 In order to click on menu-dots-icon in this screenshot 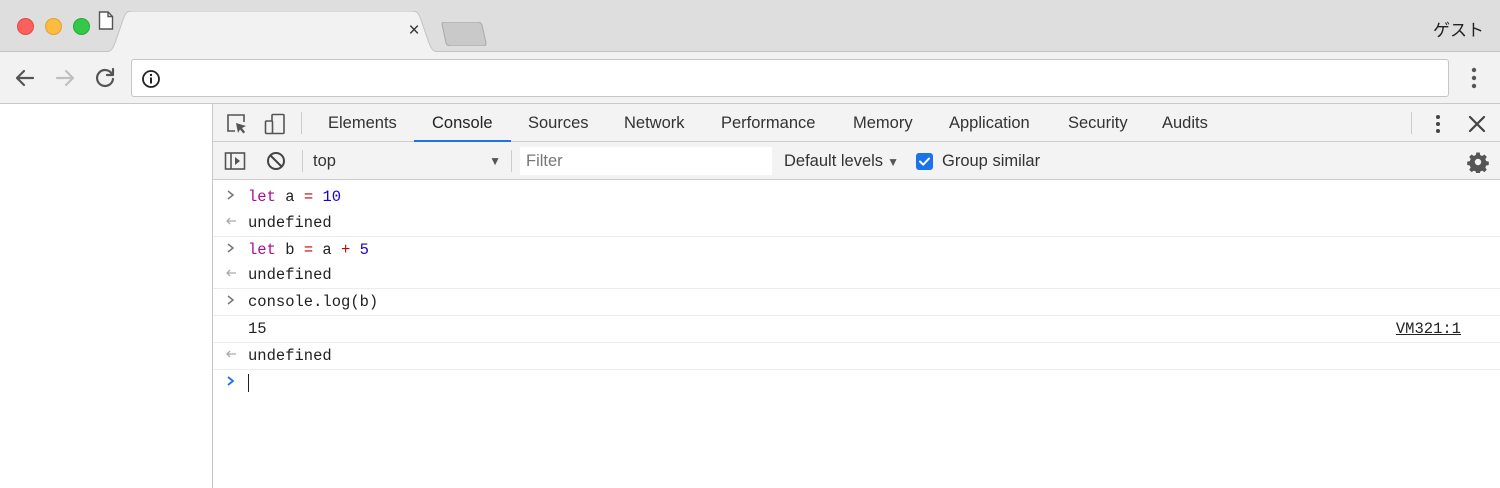, I will do `click(1474, 78)`.